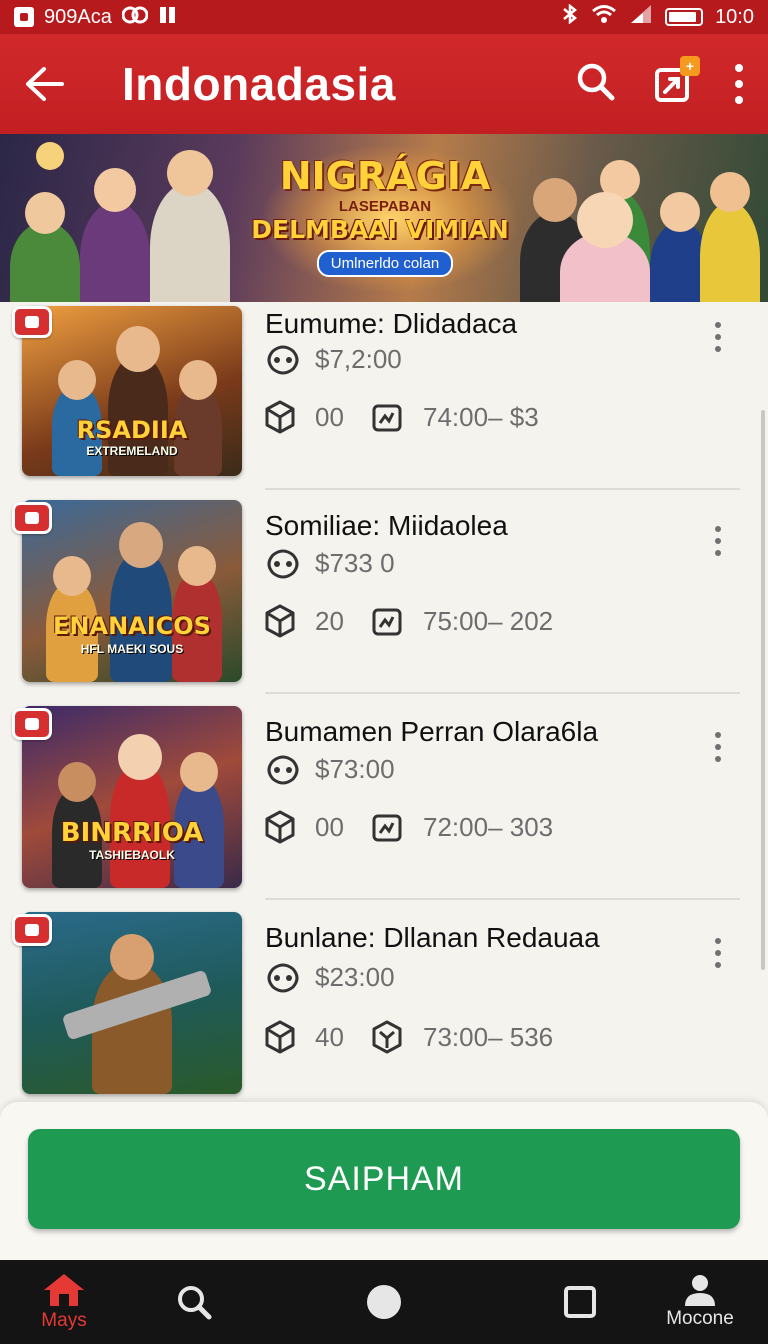 The width and height of the screenshot is (768, 1344). What do you see at coordinates (168, 17) in the screenshot?
I see `download-icon` at bounding box center [168, 17].